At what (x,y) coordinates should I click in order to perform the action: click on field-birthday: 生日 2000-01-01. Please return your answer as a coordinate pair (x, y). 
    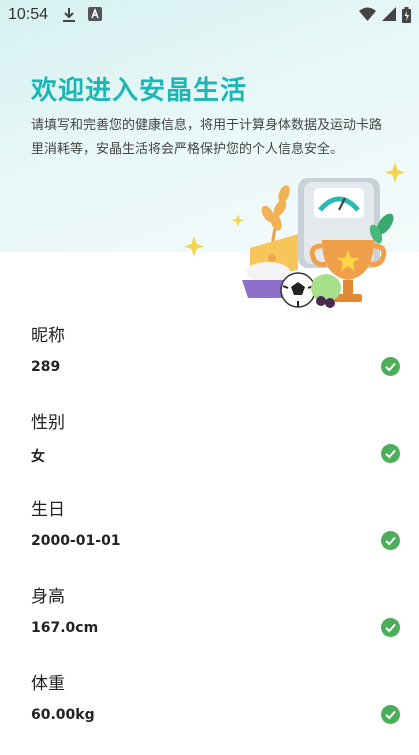
    Looking at the image, I should click on (209, 537).